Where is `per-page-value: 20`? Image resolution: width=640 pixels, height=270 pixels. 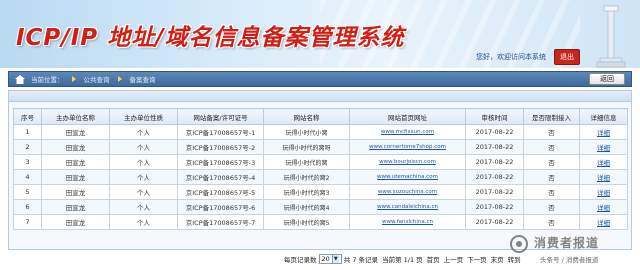
per-page-value: 20 is located at coordinates (325, 258).